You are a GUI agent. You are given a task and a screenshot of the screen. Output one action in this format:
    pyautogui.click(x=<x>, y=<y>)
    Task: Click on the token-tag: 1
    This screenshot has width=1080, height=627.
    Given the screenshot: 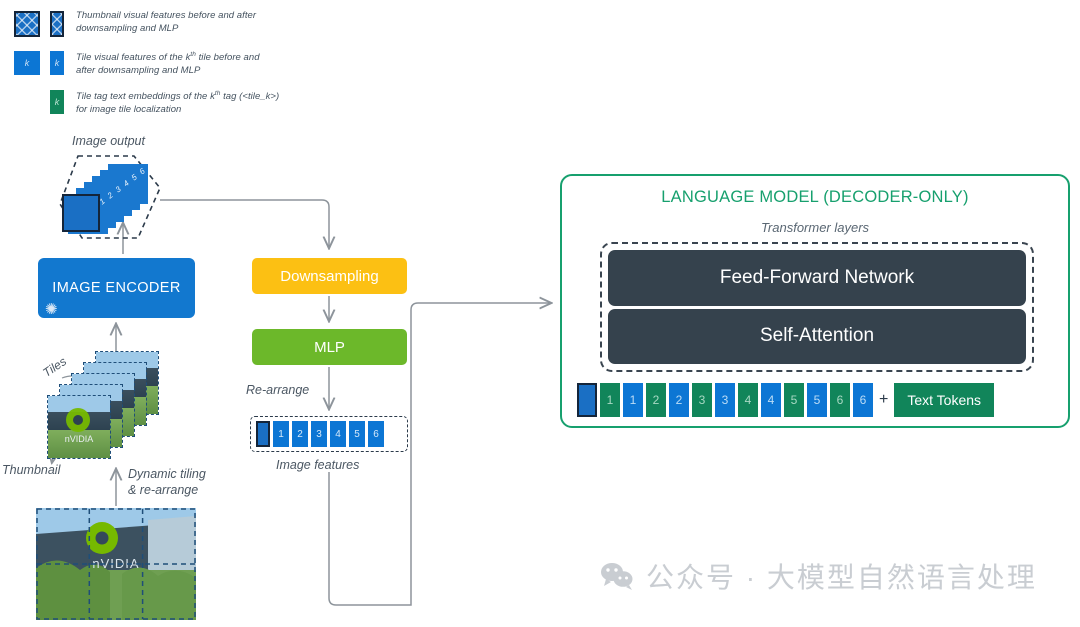 What is the action you would take?
    pyautogui.click(x=610, y=400)
    